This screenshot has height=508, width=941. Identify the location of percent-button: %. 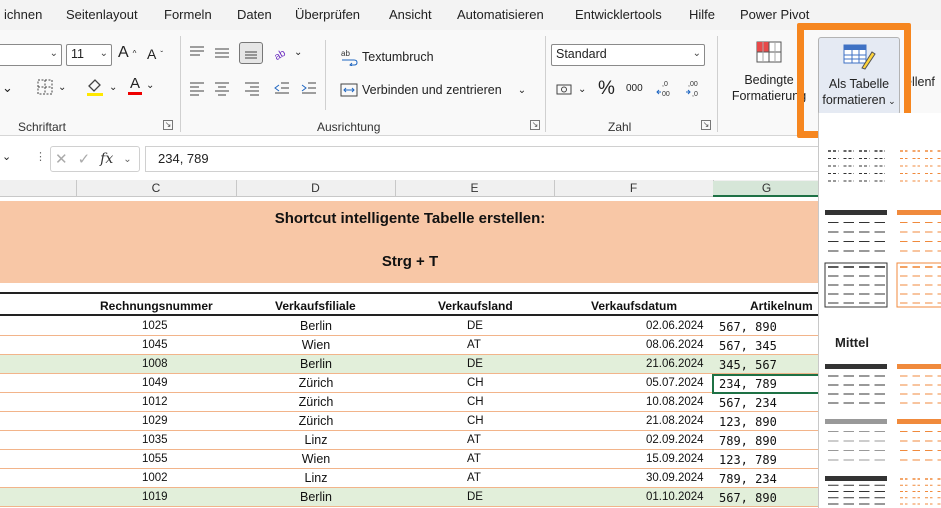
(606, 89).